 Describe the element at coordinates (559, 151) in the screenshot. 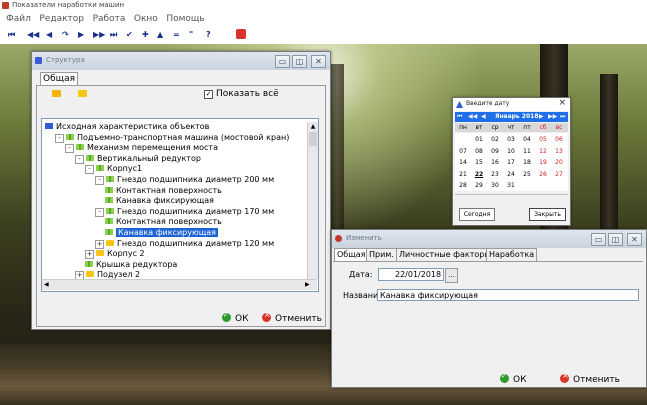

I see `calendar-day: 13` at that location.